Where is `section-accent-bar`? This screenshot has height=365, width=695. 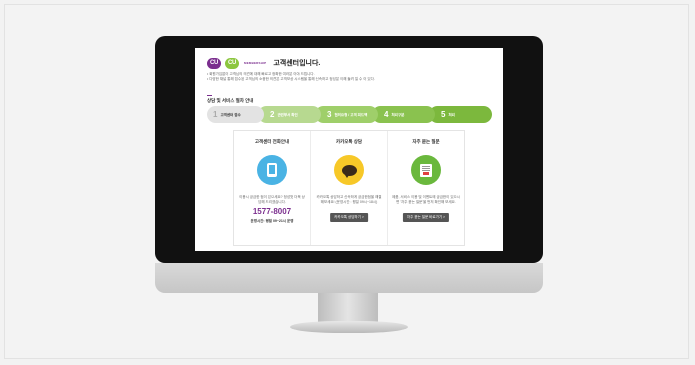
section-accent-bar is located at coordinates (209, 95).